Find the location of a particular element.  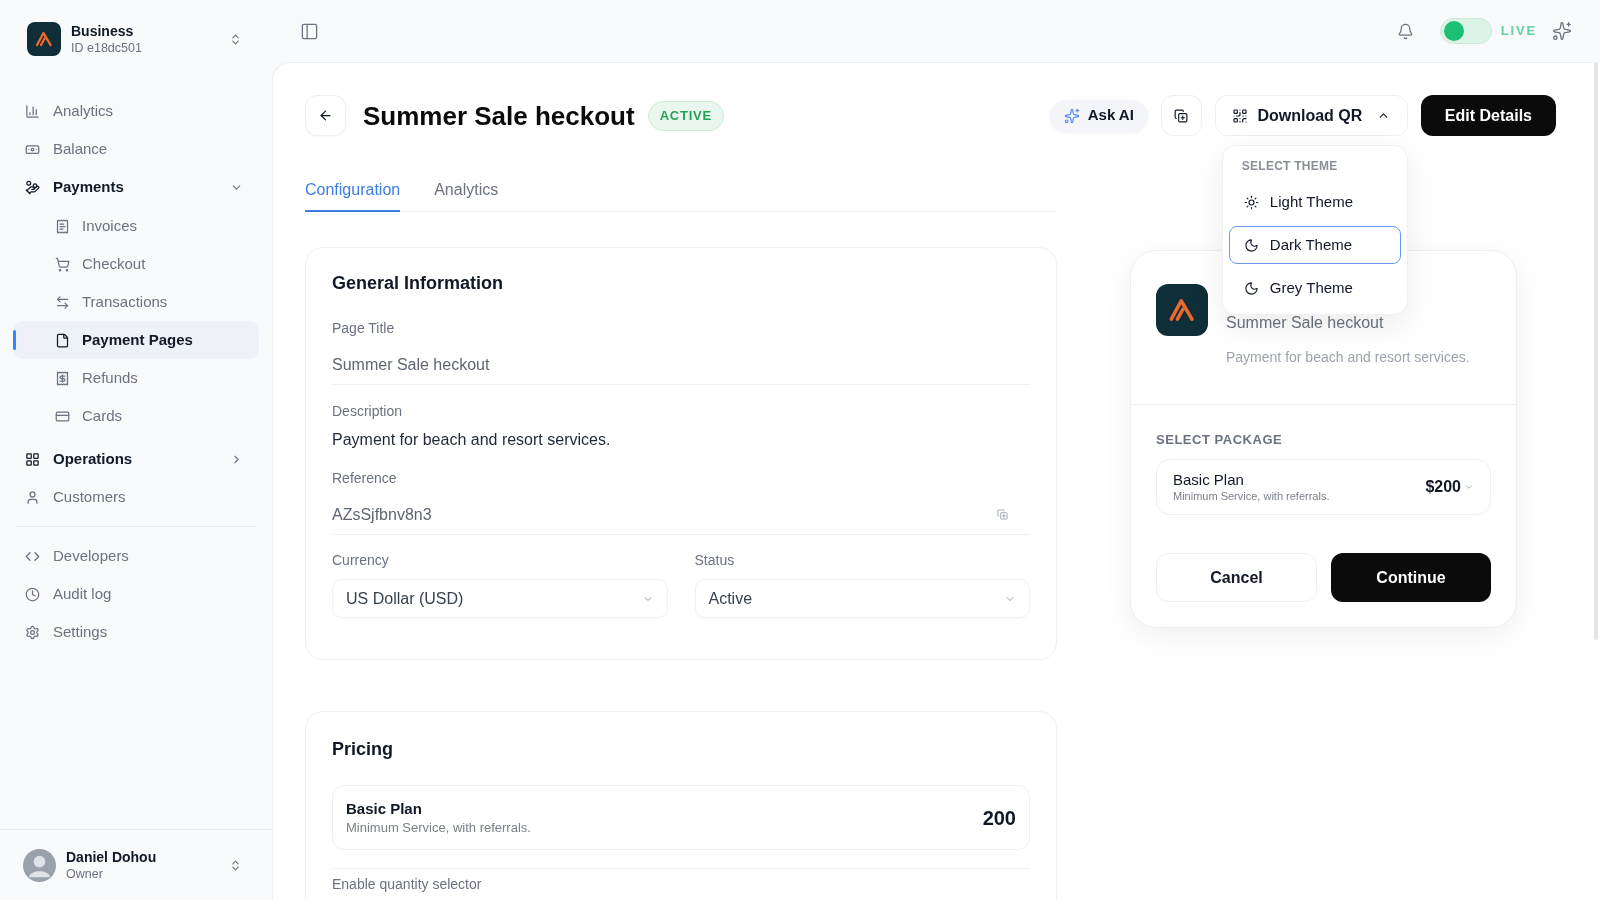

section-heading: SELECT PACKAGE is located at coordinates (1220, 440).